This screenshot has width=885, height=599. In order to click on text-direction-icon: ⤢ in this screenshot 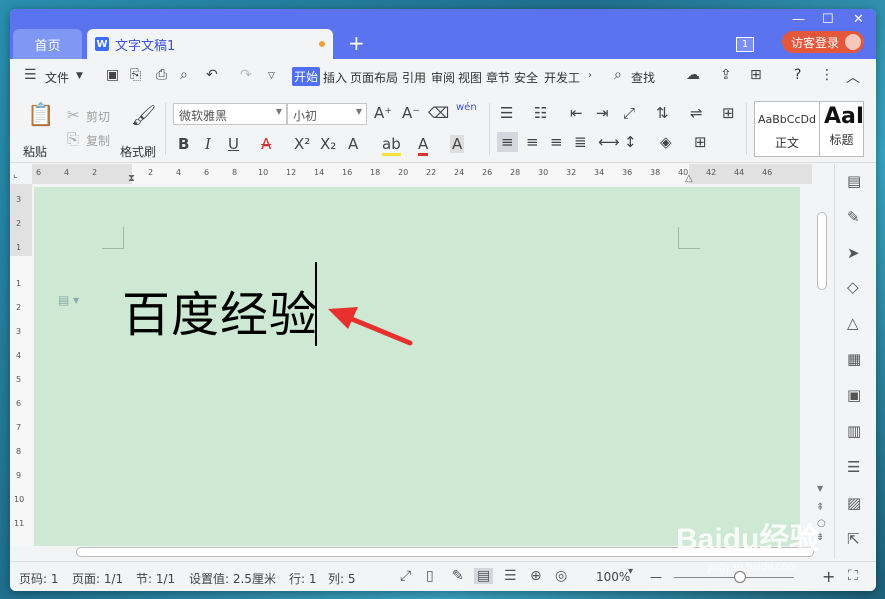, I will do `click(629, 113)`.